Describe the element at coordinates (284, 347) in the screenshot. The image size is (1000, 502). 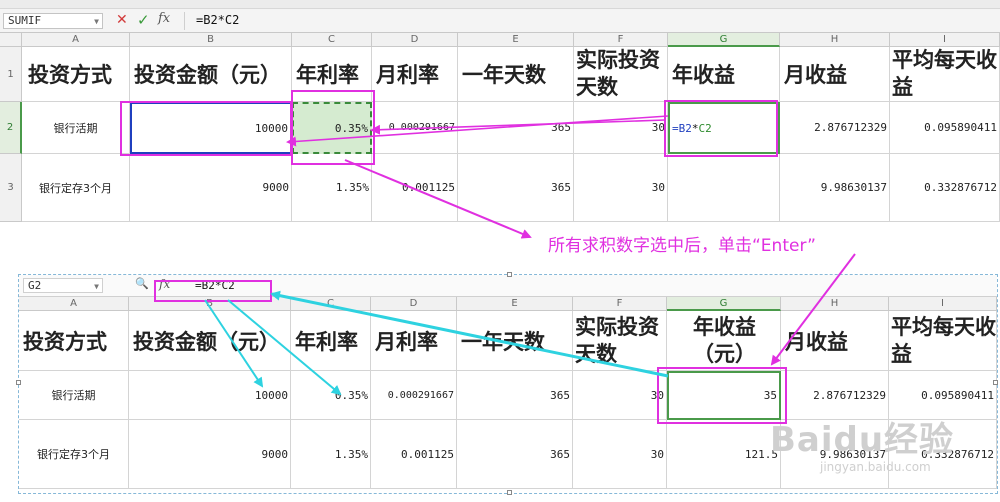
I see `arrow-formula-to-c2` at that location.